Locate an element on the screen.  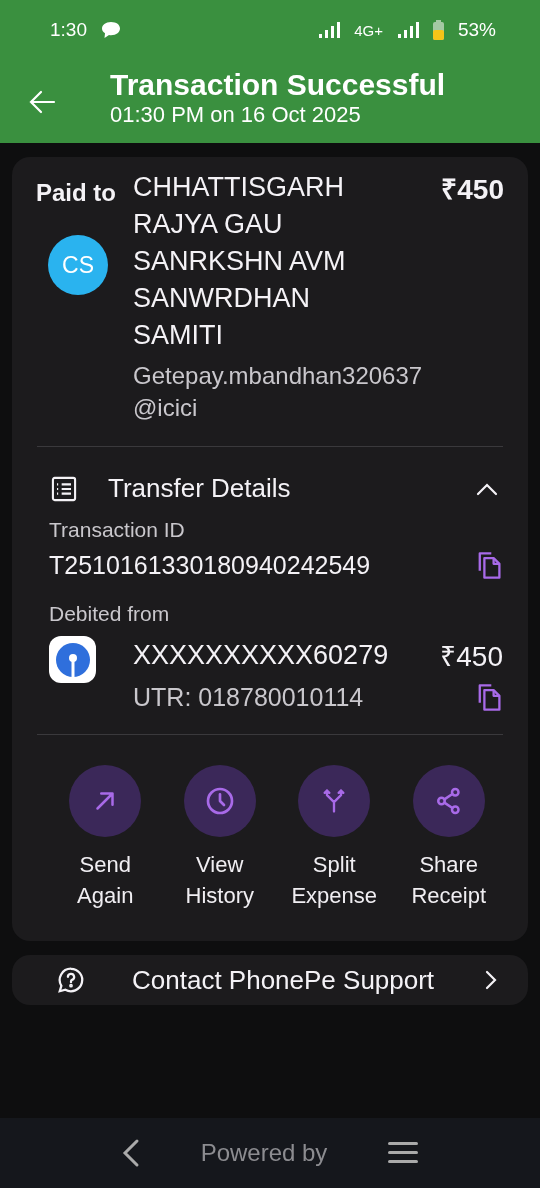
action-button: Split Expense is located at coordinates (334, 838).